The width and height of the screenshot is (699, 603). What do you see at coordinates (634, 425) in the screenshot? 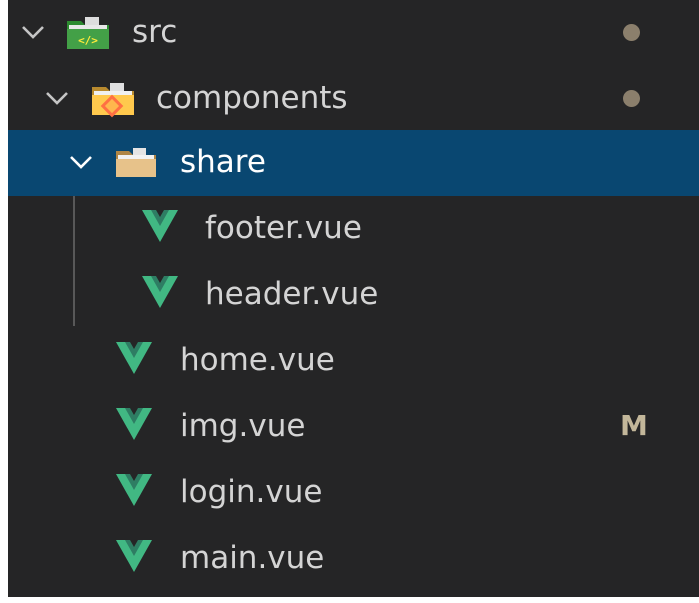
I see `git-modified-badge: M` at bounding box center [634, 425].